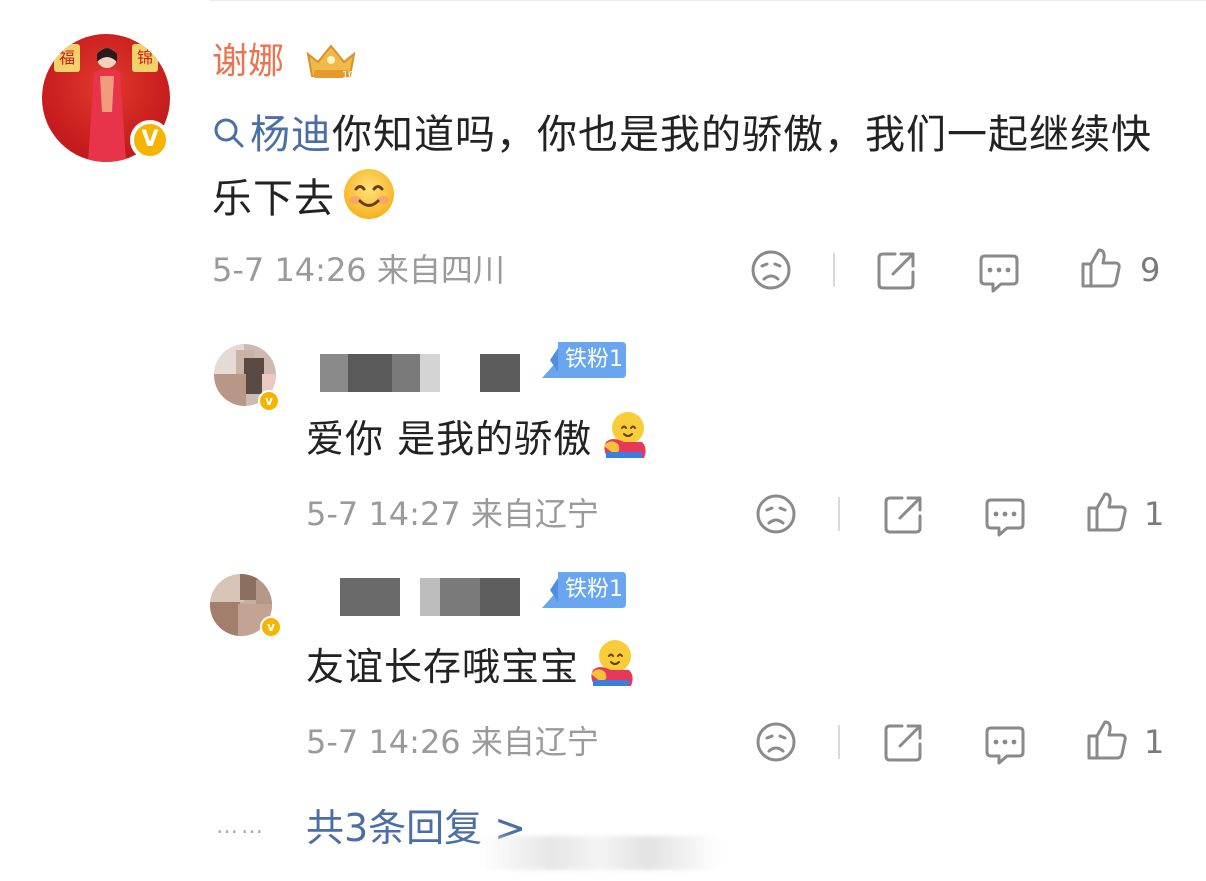  Describe the element at coordinates (1154, 514) in the screenshot. I see `reply-1-like-count: 1` at that location.